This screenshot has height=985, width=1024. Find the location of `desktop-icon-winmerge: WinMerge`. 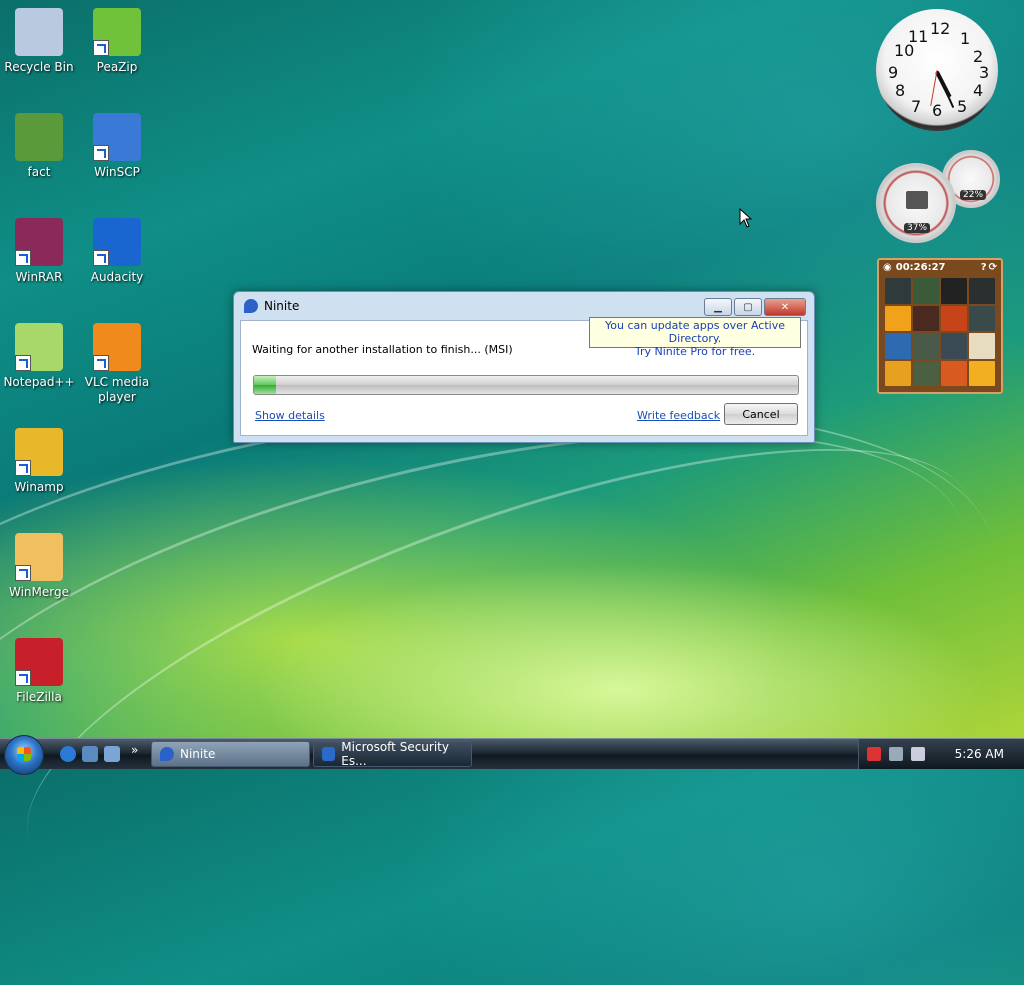

desktop-icon-winmerge: WinMerge is located at coordinates (39, 566).